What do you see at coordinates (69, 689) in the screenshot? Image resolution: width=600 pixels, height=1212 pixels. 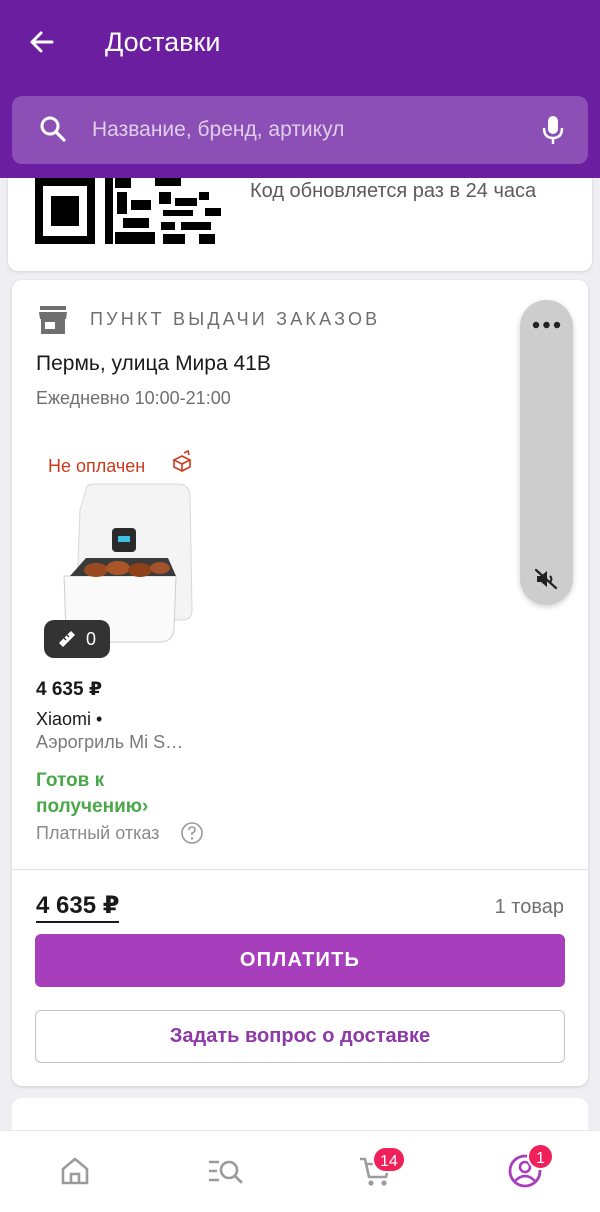 I see `product-price: 4 635 ₽` at bounding box center [69, 689].